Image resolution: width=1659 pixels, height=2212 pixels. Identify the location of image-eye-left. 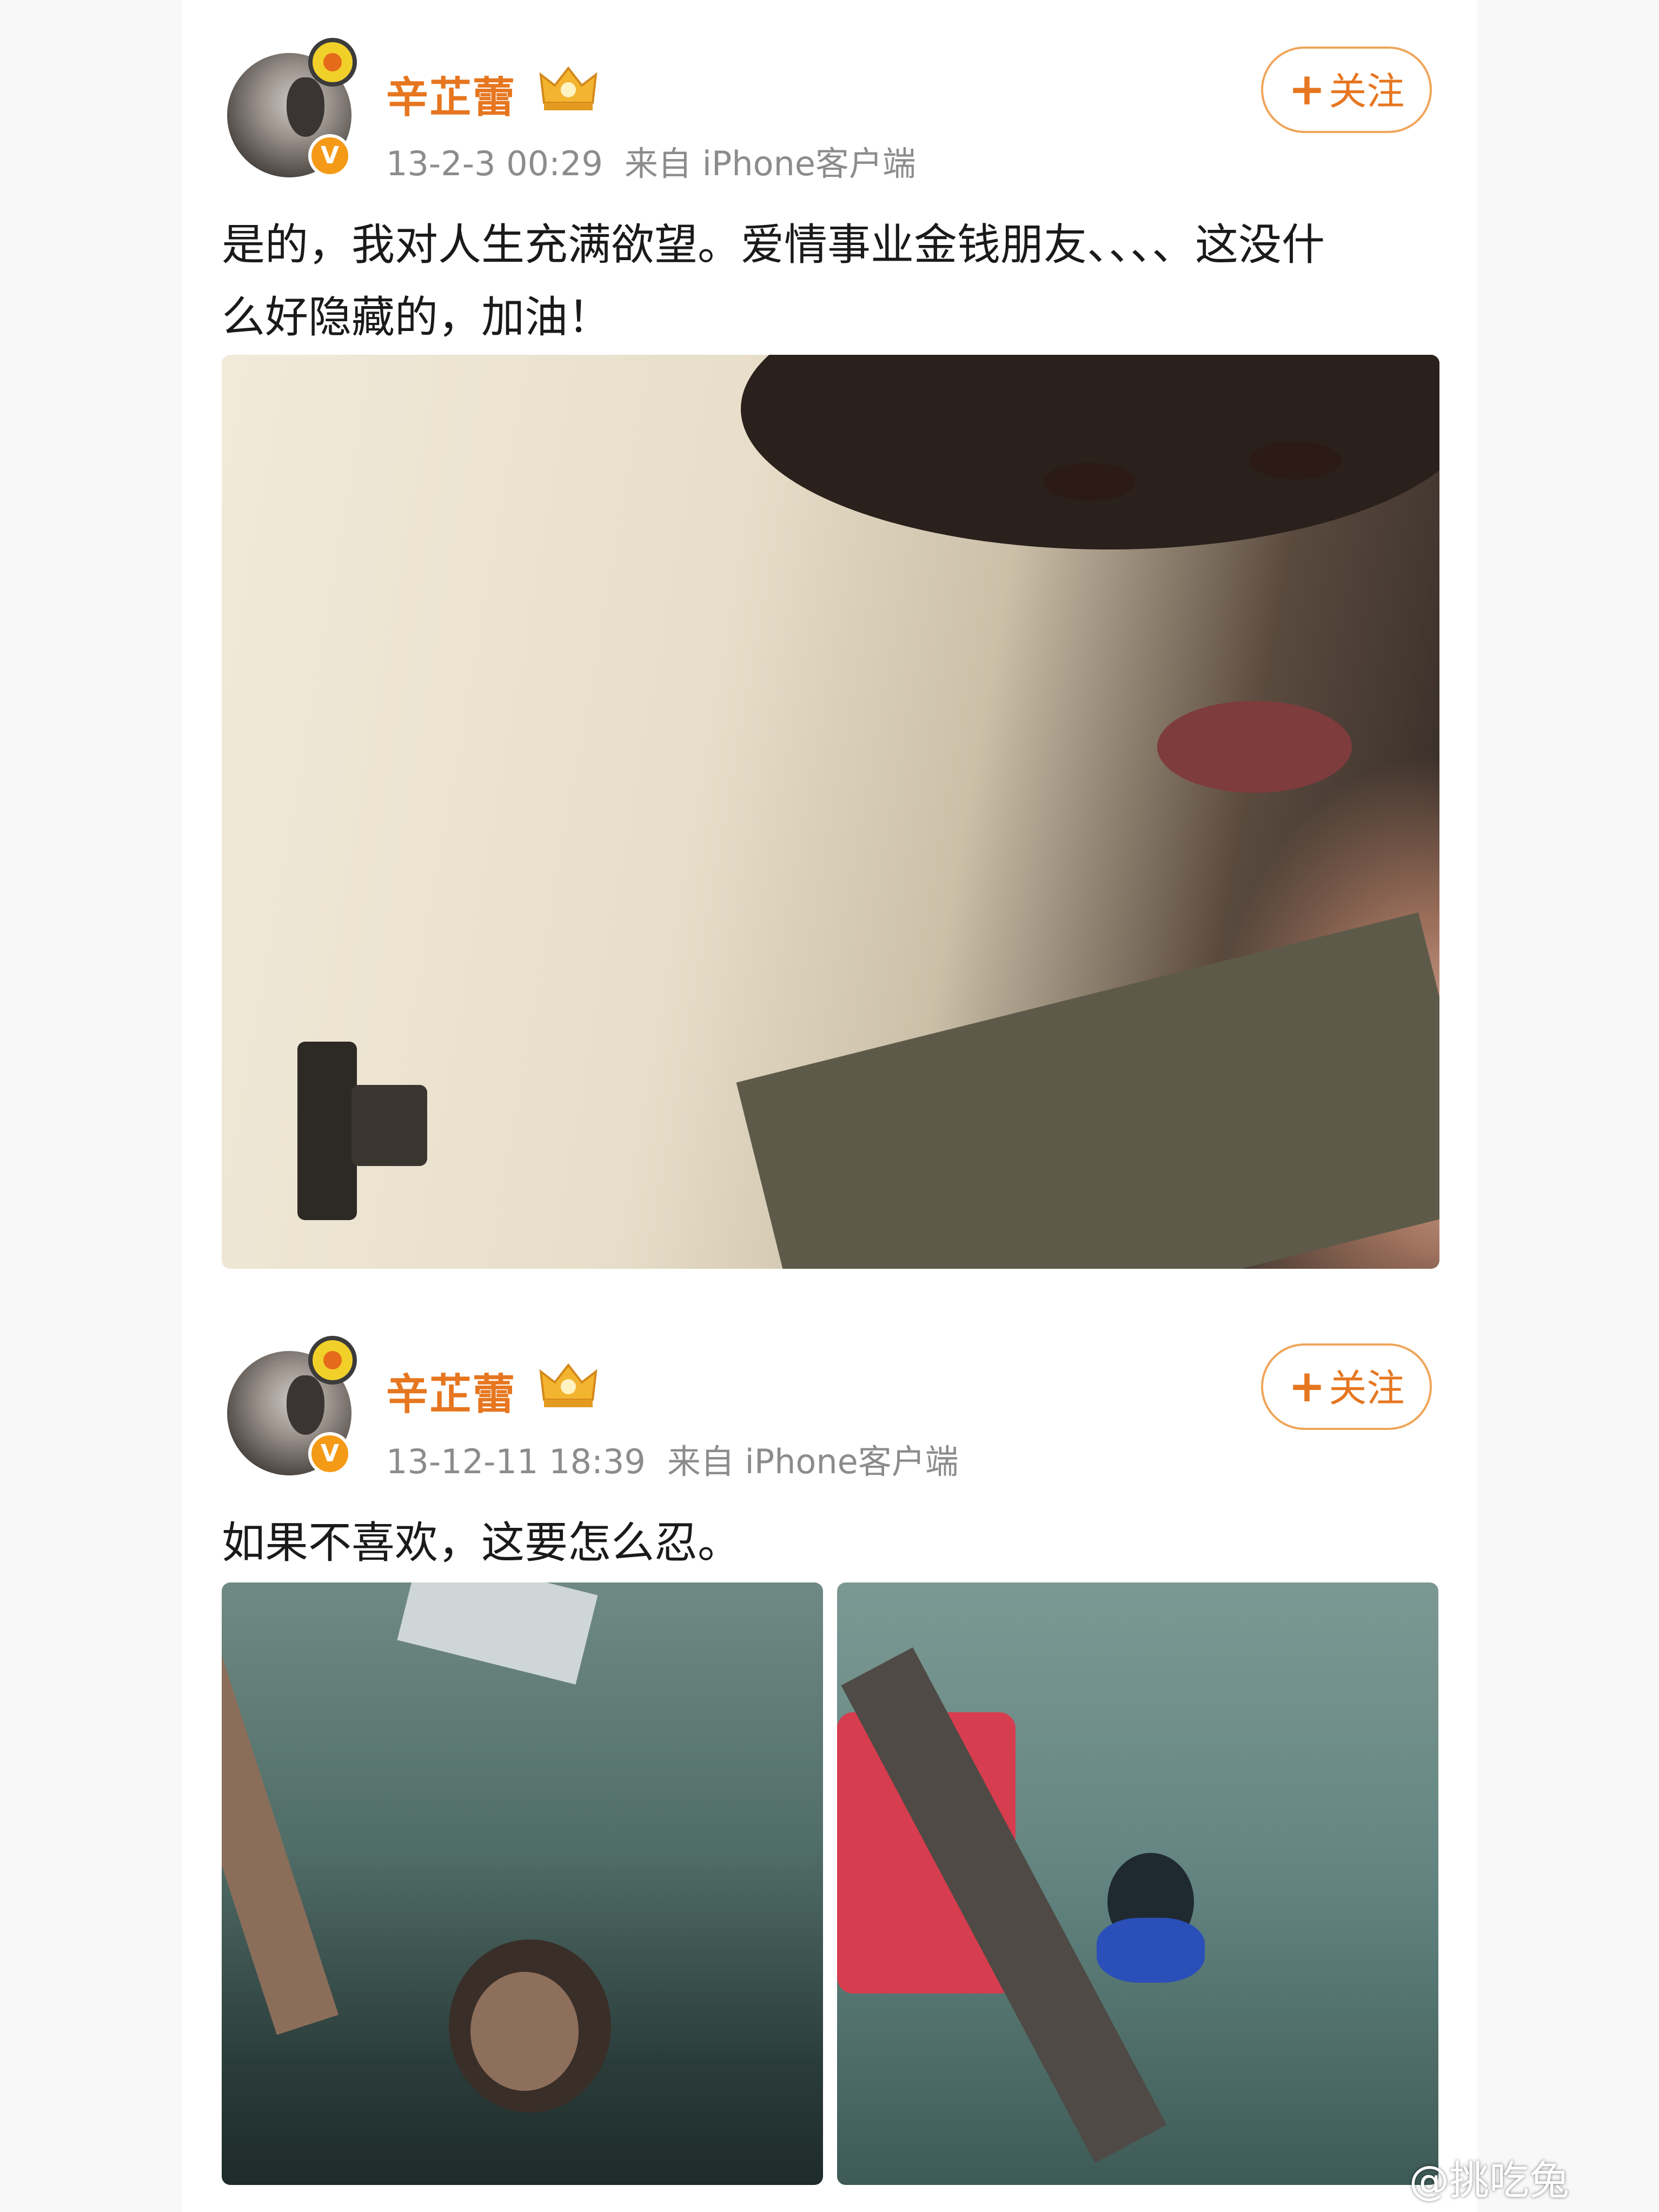
(1090, 482).